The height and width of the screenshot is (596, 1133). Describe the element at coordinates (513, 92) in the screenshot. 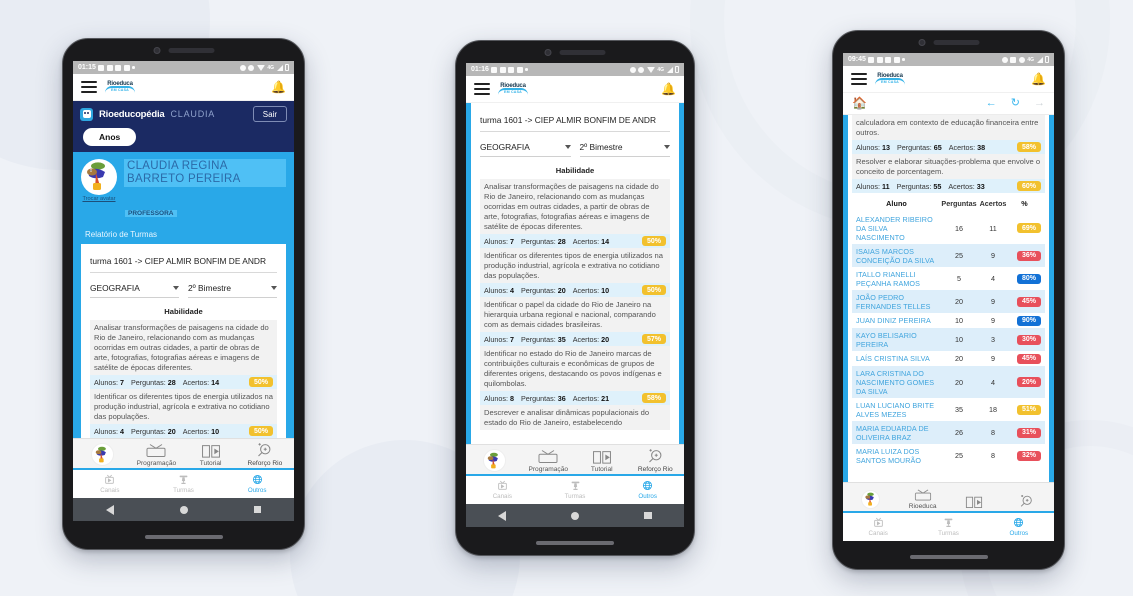

I see `logo-tagline: EM CASA` at that location.